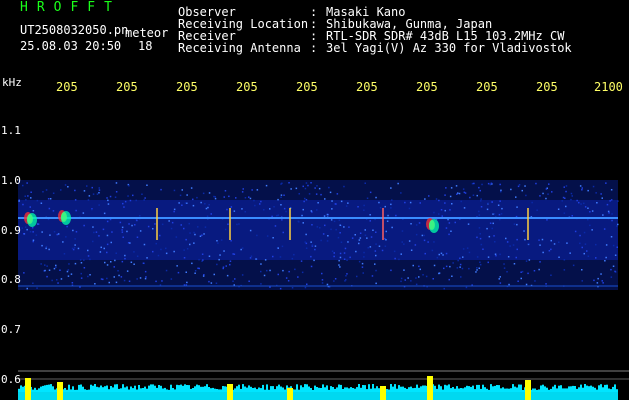 The image size is (629, 400). I want to click on histogram-peak, so click(383, 393).